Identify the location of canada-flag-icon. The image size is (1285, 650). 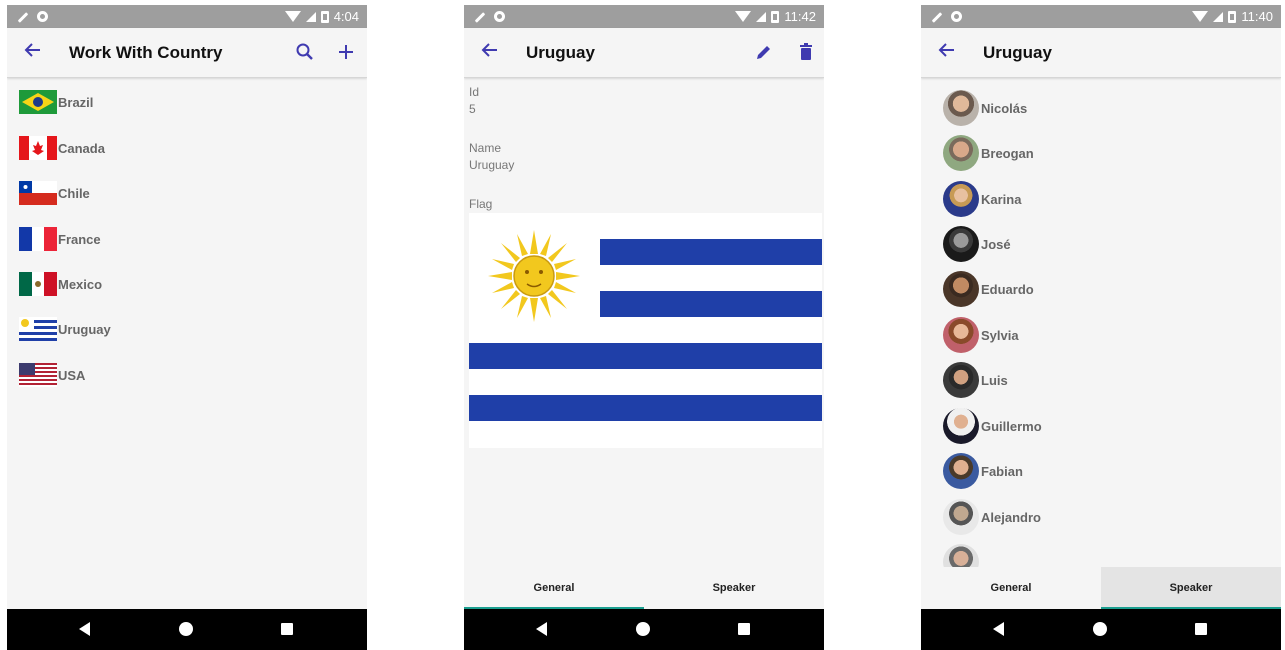
(38, 148).